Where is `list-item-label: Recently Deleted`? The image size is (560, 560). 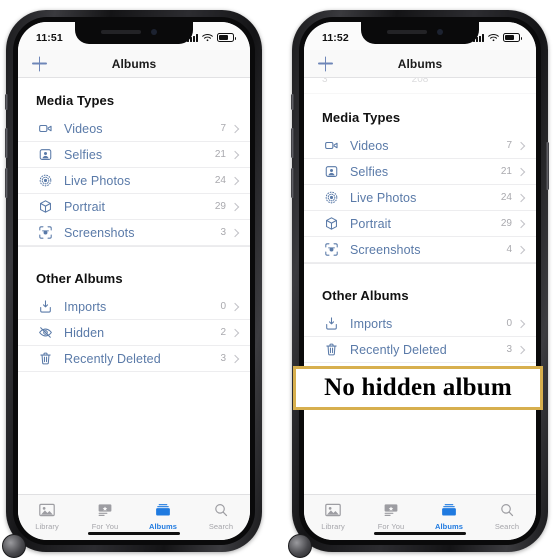 list-item-label: Recently Deleted is located at coordinates (398, 349).